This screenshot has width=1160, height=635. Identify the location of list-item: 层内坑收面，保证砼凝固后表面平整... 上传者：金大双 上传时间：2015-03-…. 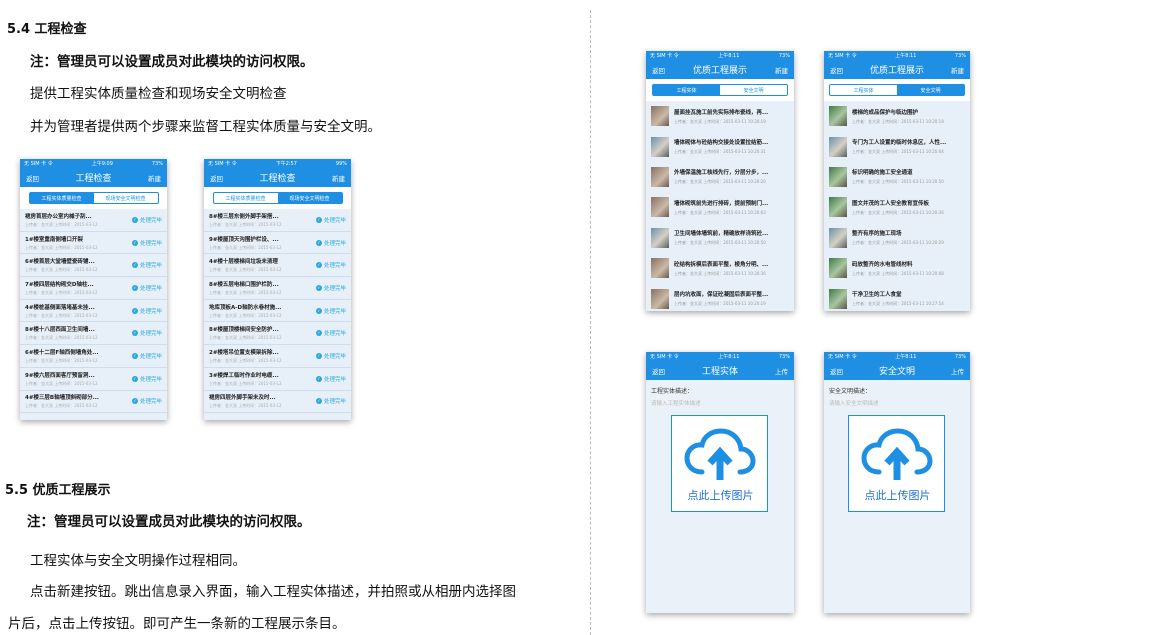
(720, 297).